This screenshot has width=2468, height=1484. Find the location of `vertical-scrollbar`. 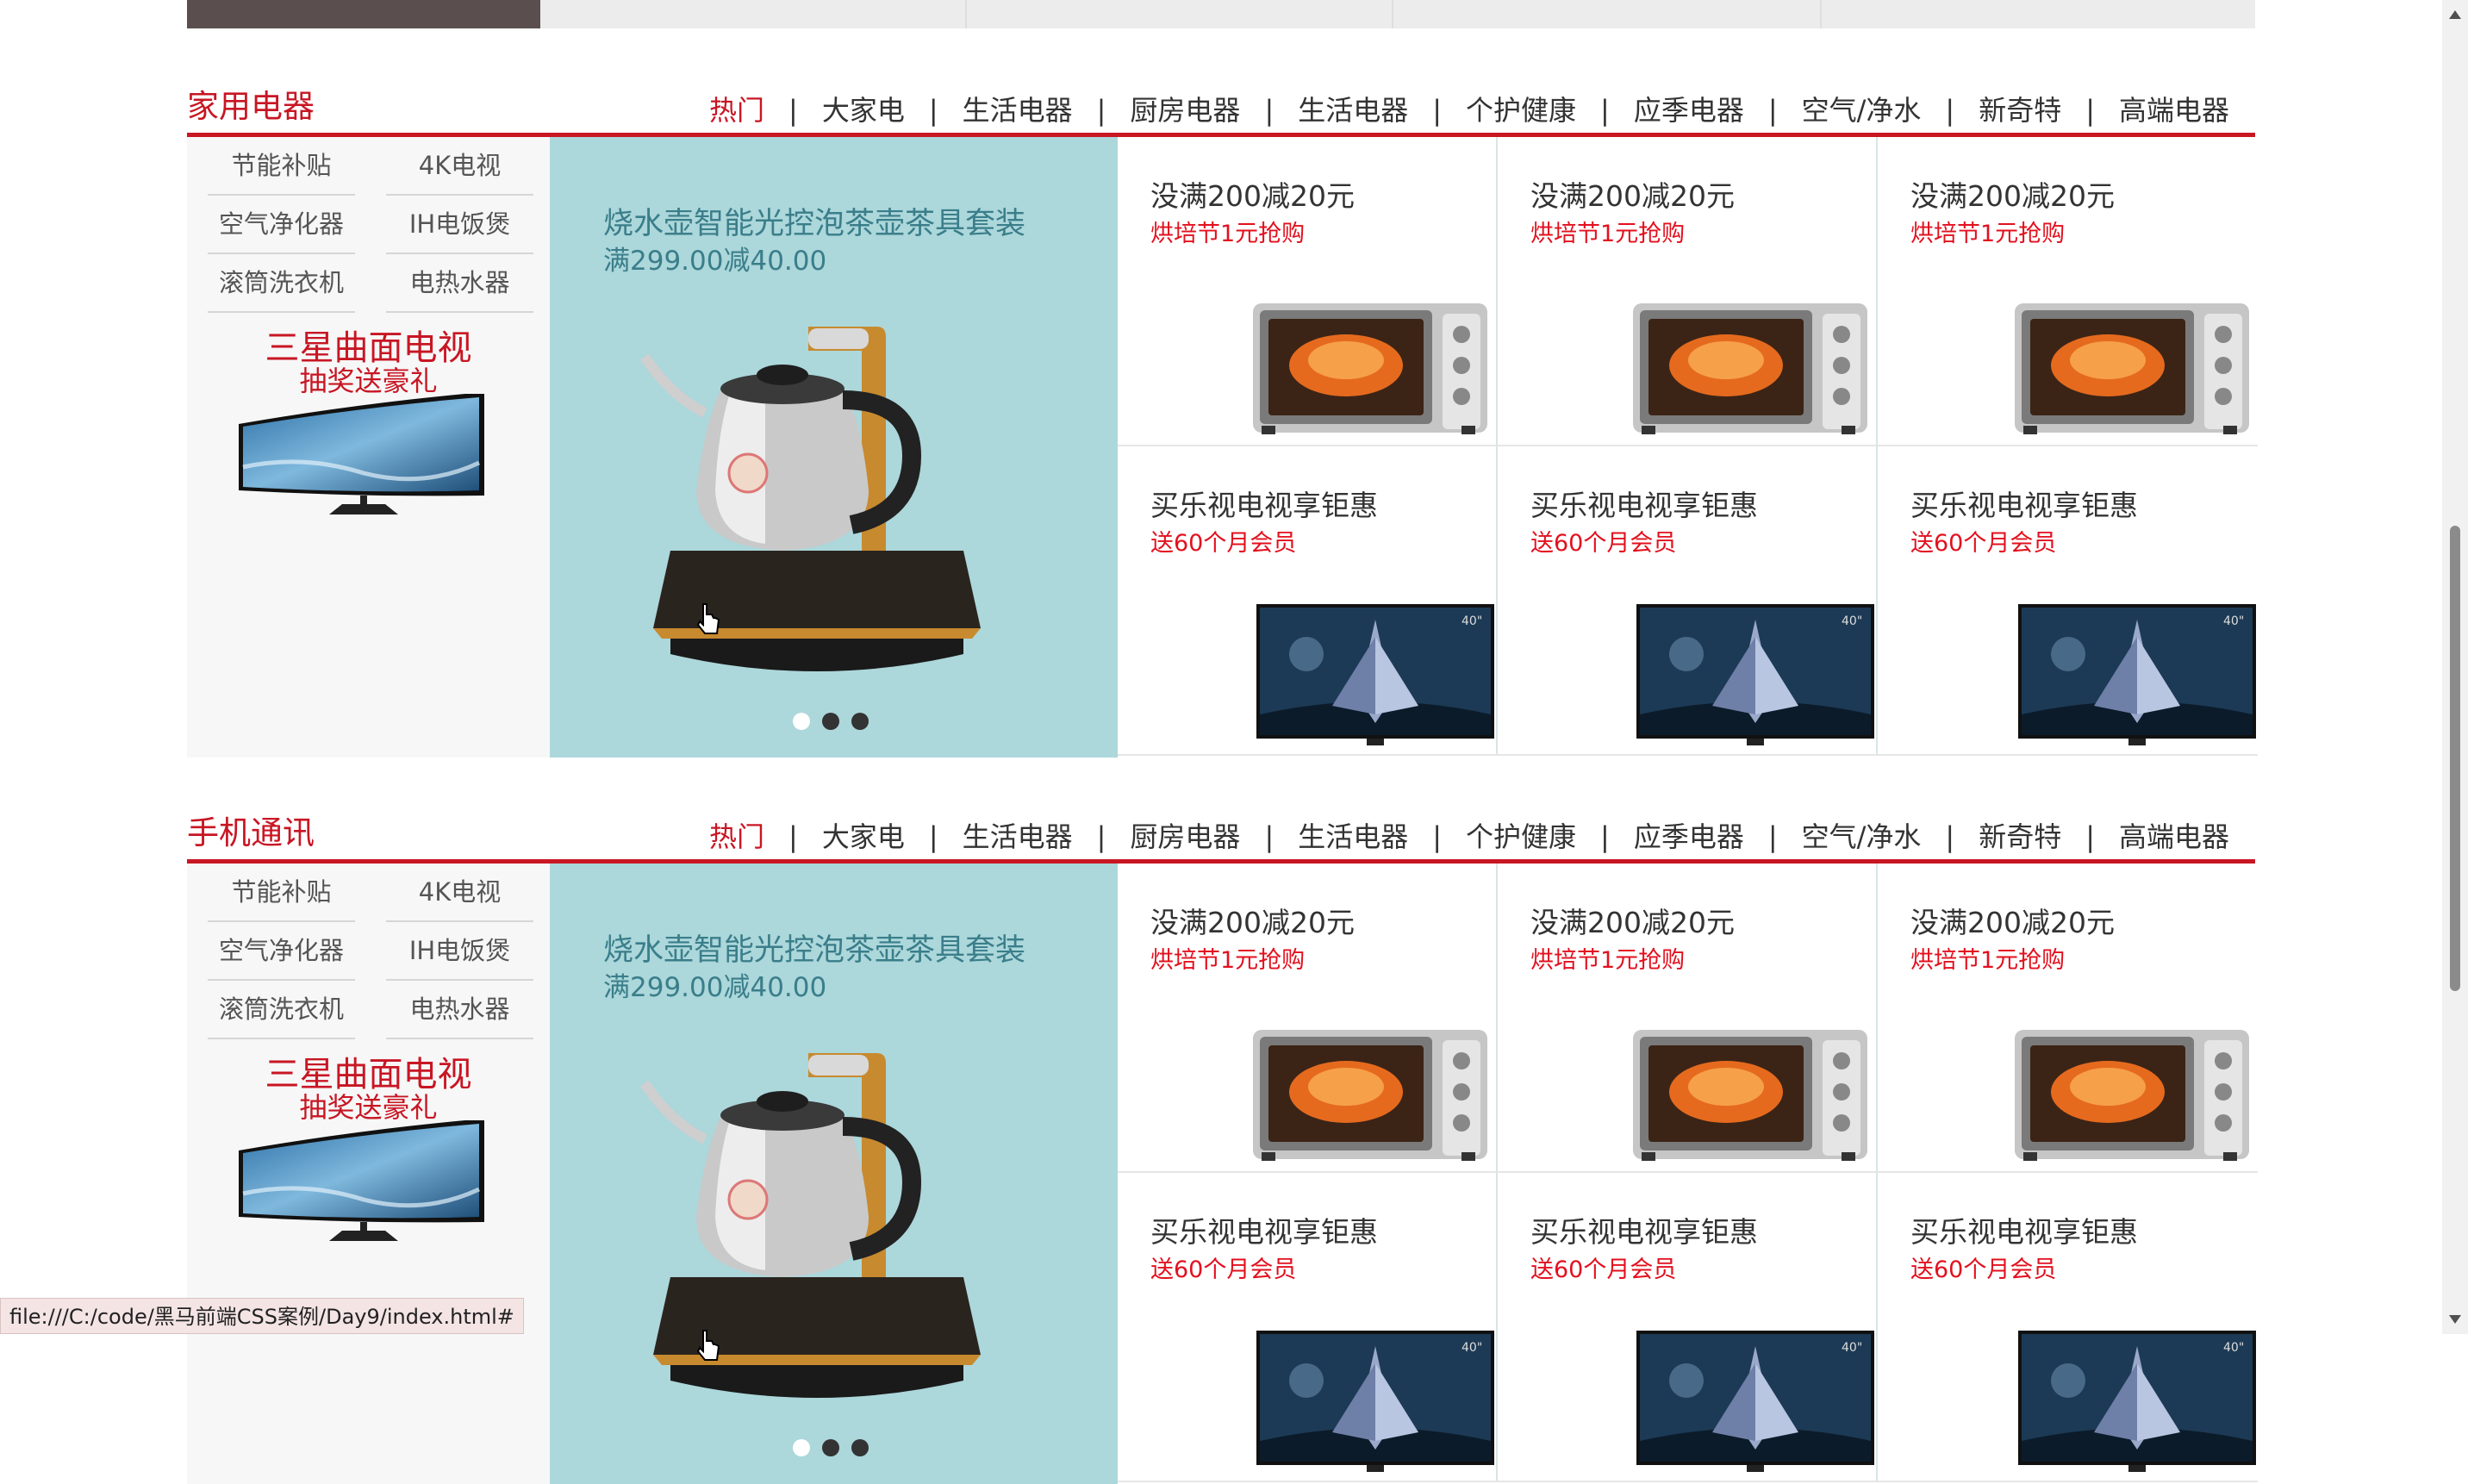

vertical-scrollbar is located at coordinates (2455, 667).